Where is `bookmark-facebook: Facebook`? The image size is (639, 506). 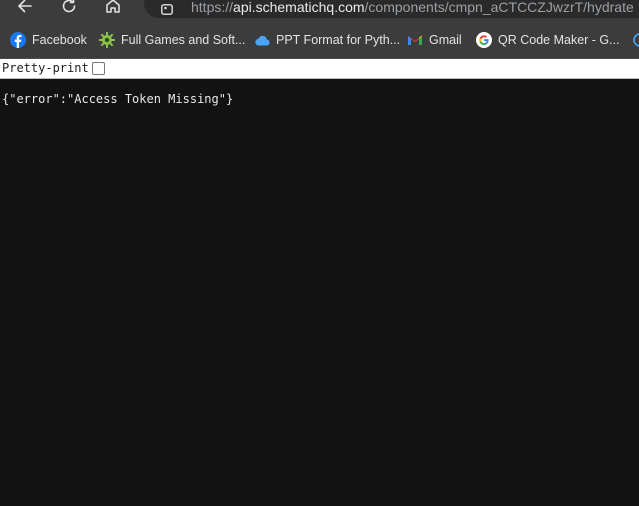 bookmark-facebook: Facebook is located at coordinates (48, 40).